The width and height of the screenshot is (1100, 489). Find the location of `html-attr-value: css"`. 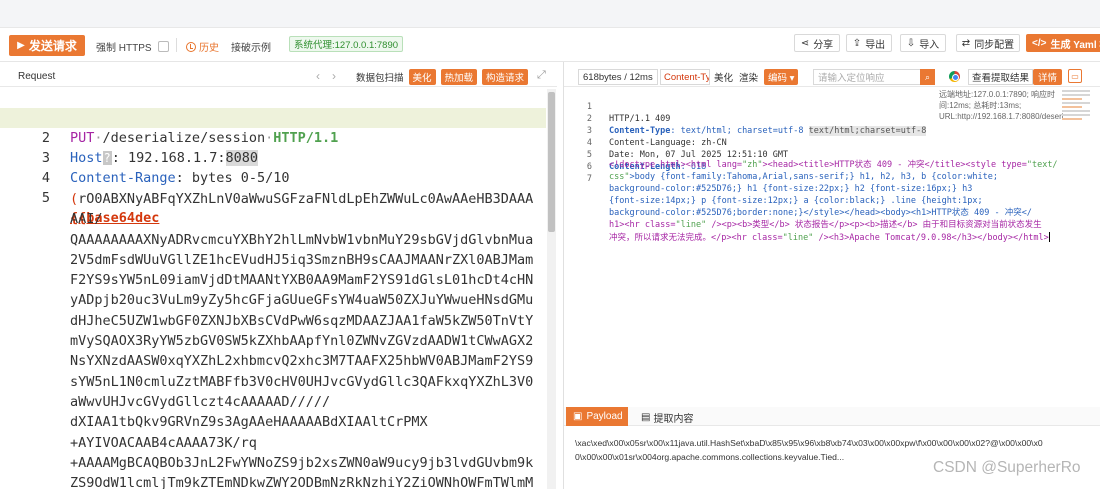

html-attr-value: css" is located at coordinates (619, 177).